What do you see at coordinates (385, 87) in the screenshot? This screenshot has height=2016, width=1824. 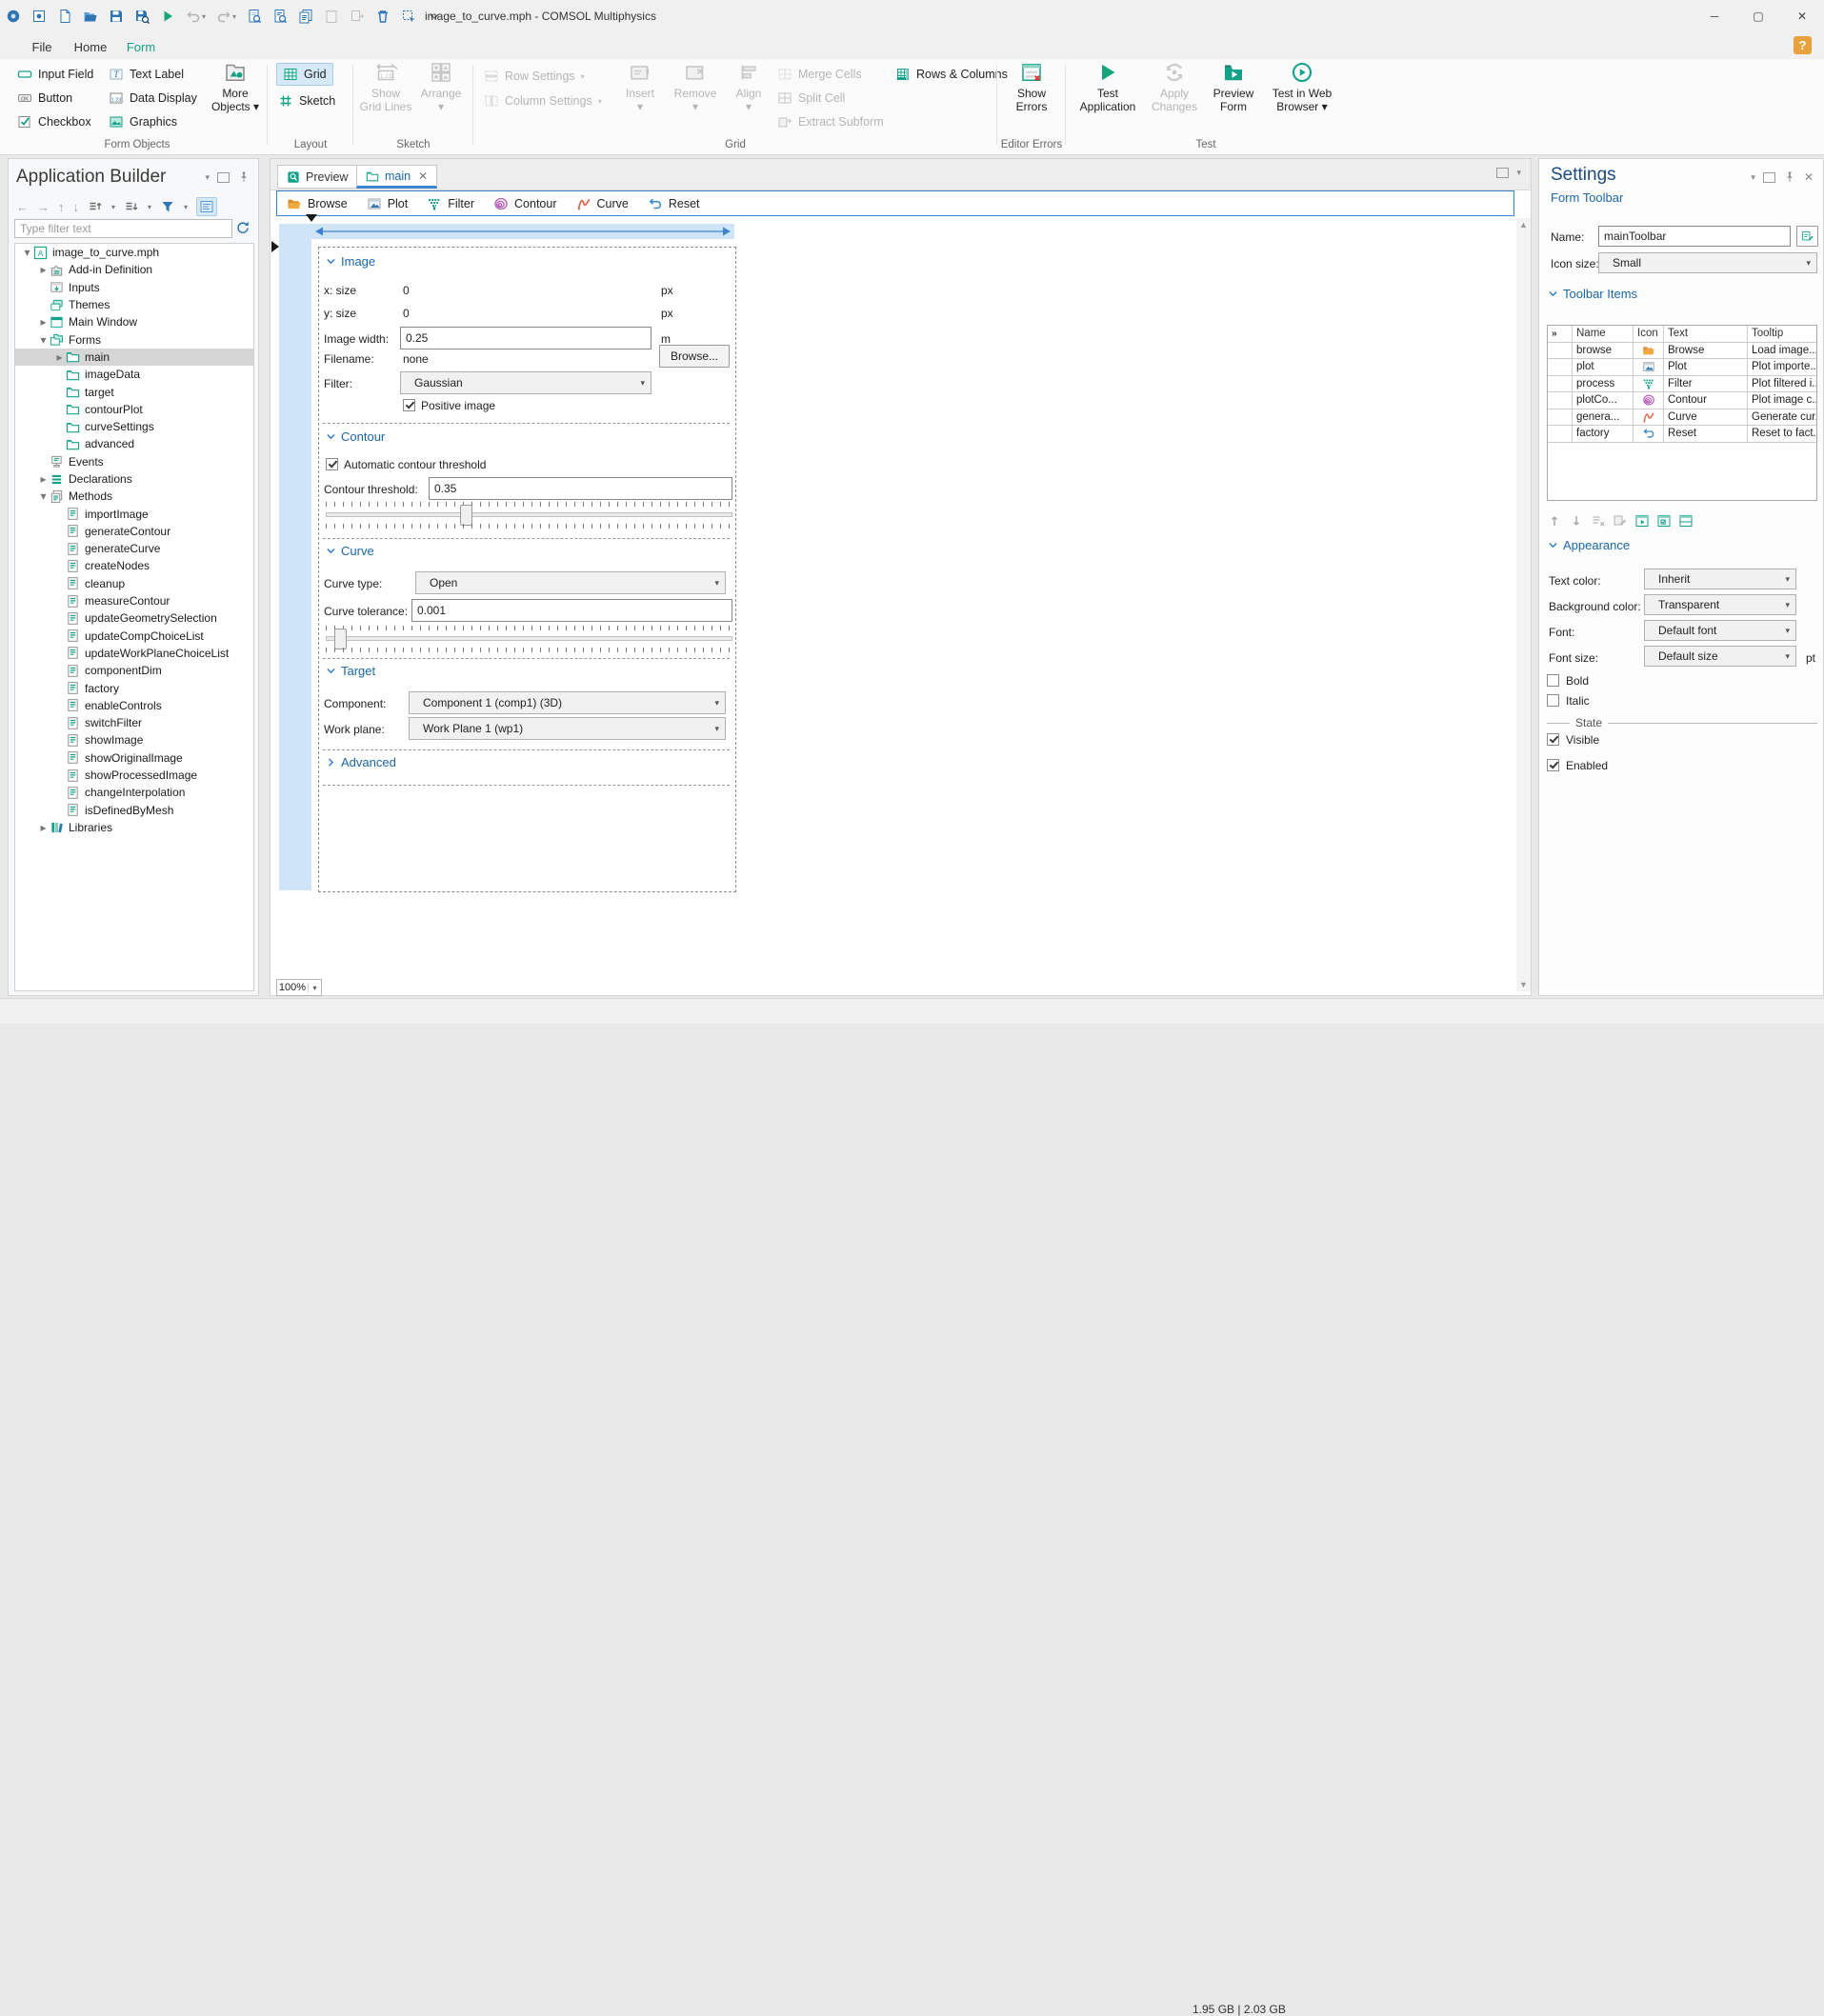 I see `show-grid-lines-button: 1.23 Show Grid Lines` at bounding box center [385, 87].